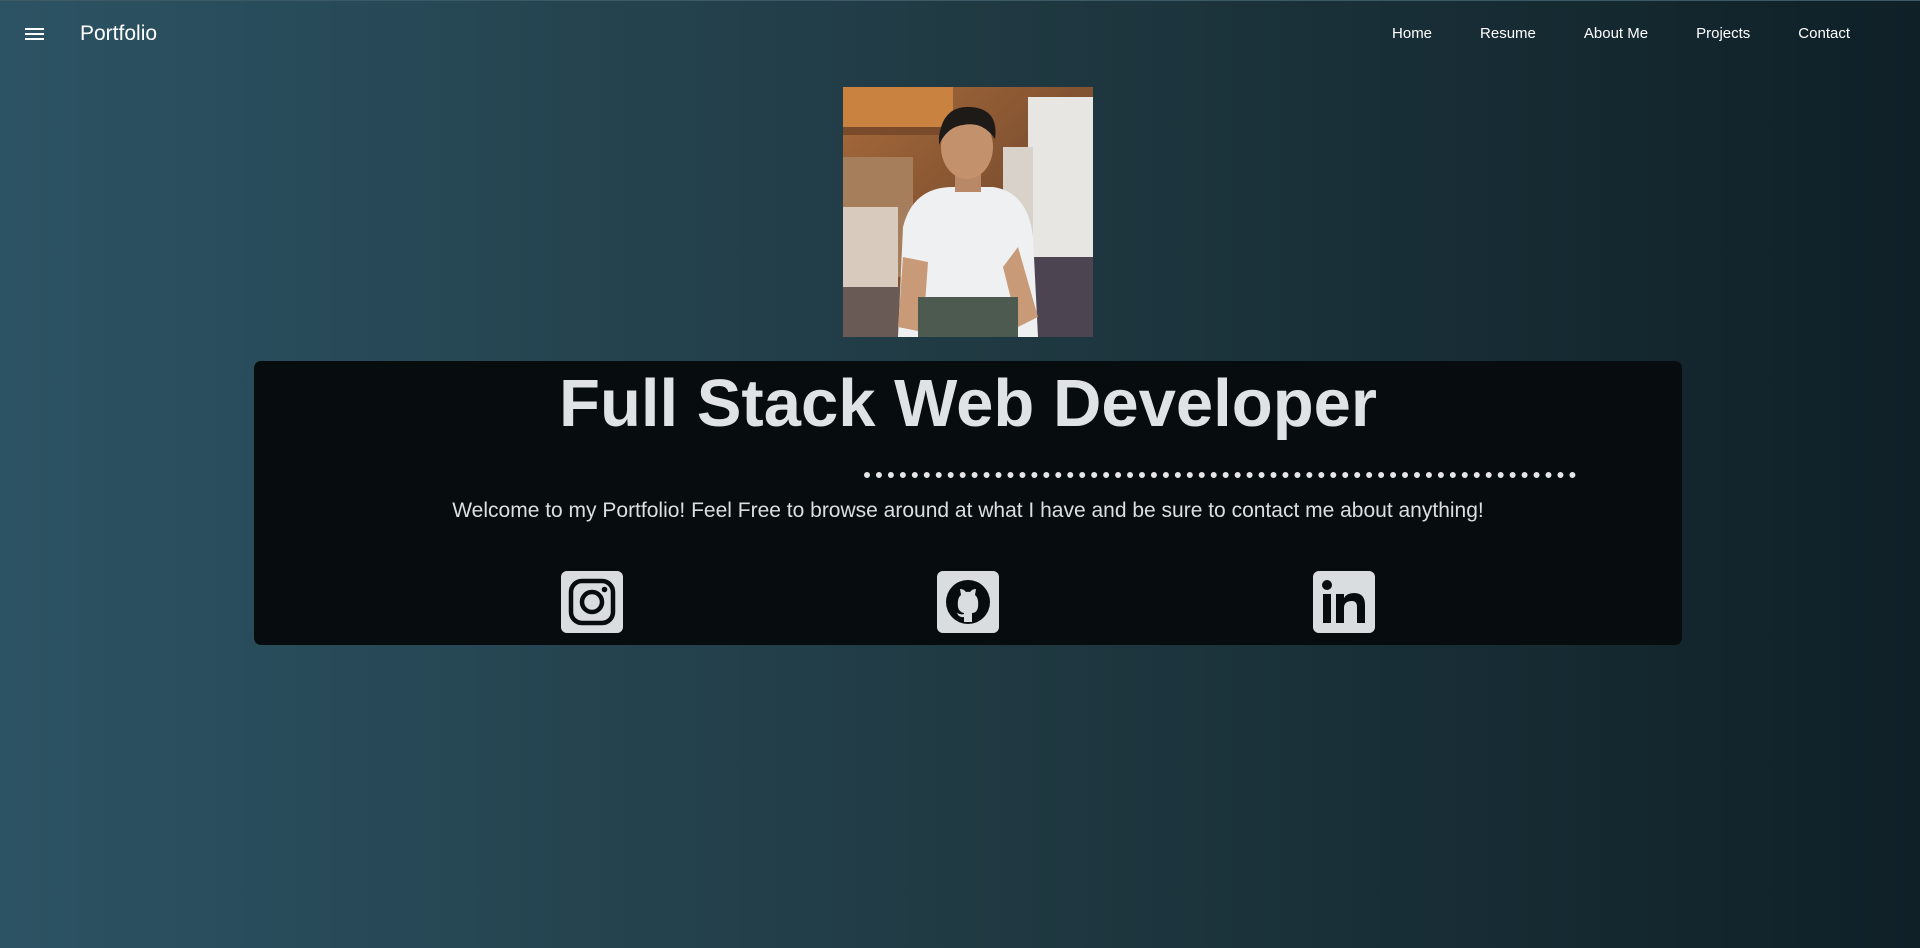 The image size is (1920, 948). Describe the element at coordinates (968, 212) in the screenshot. I see `profile-photo` at that location.